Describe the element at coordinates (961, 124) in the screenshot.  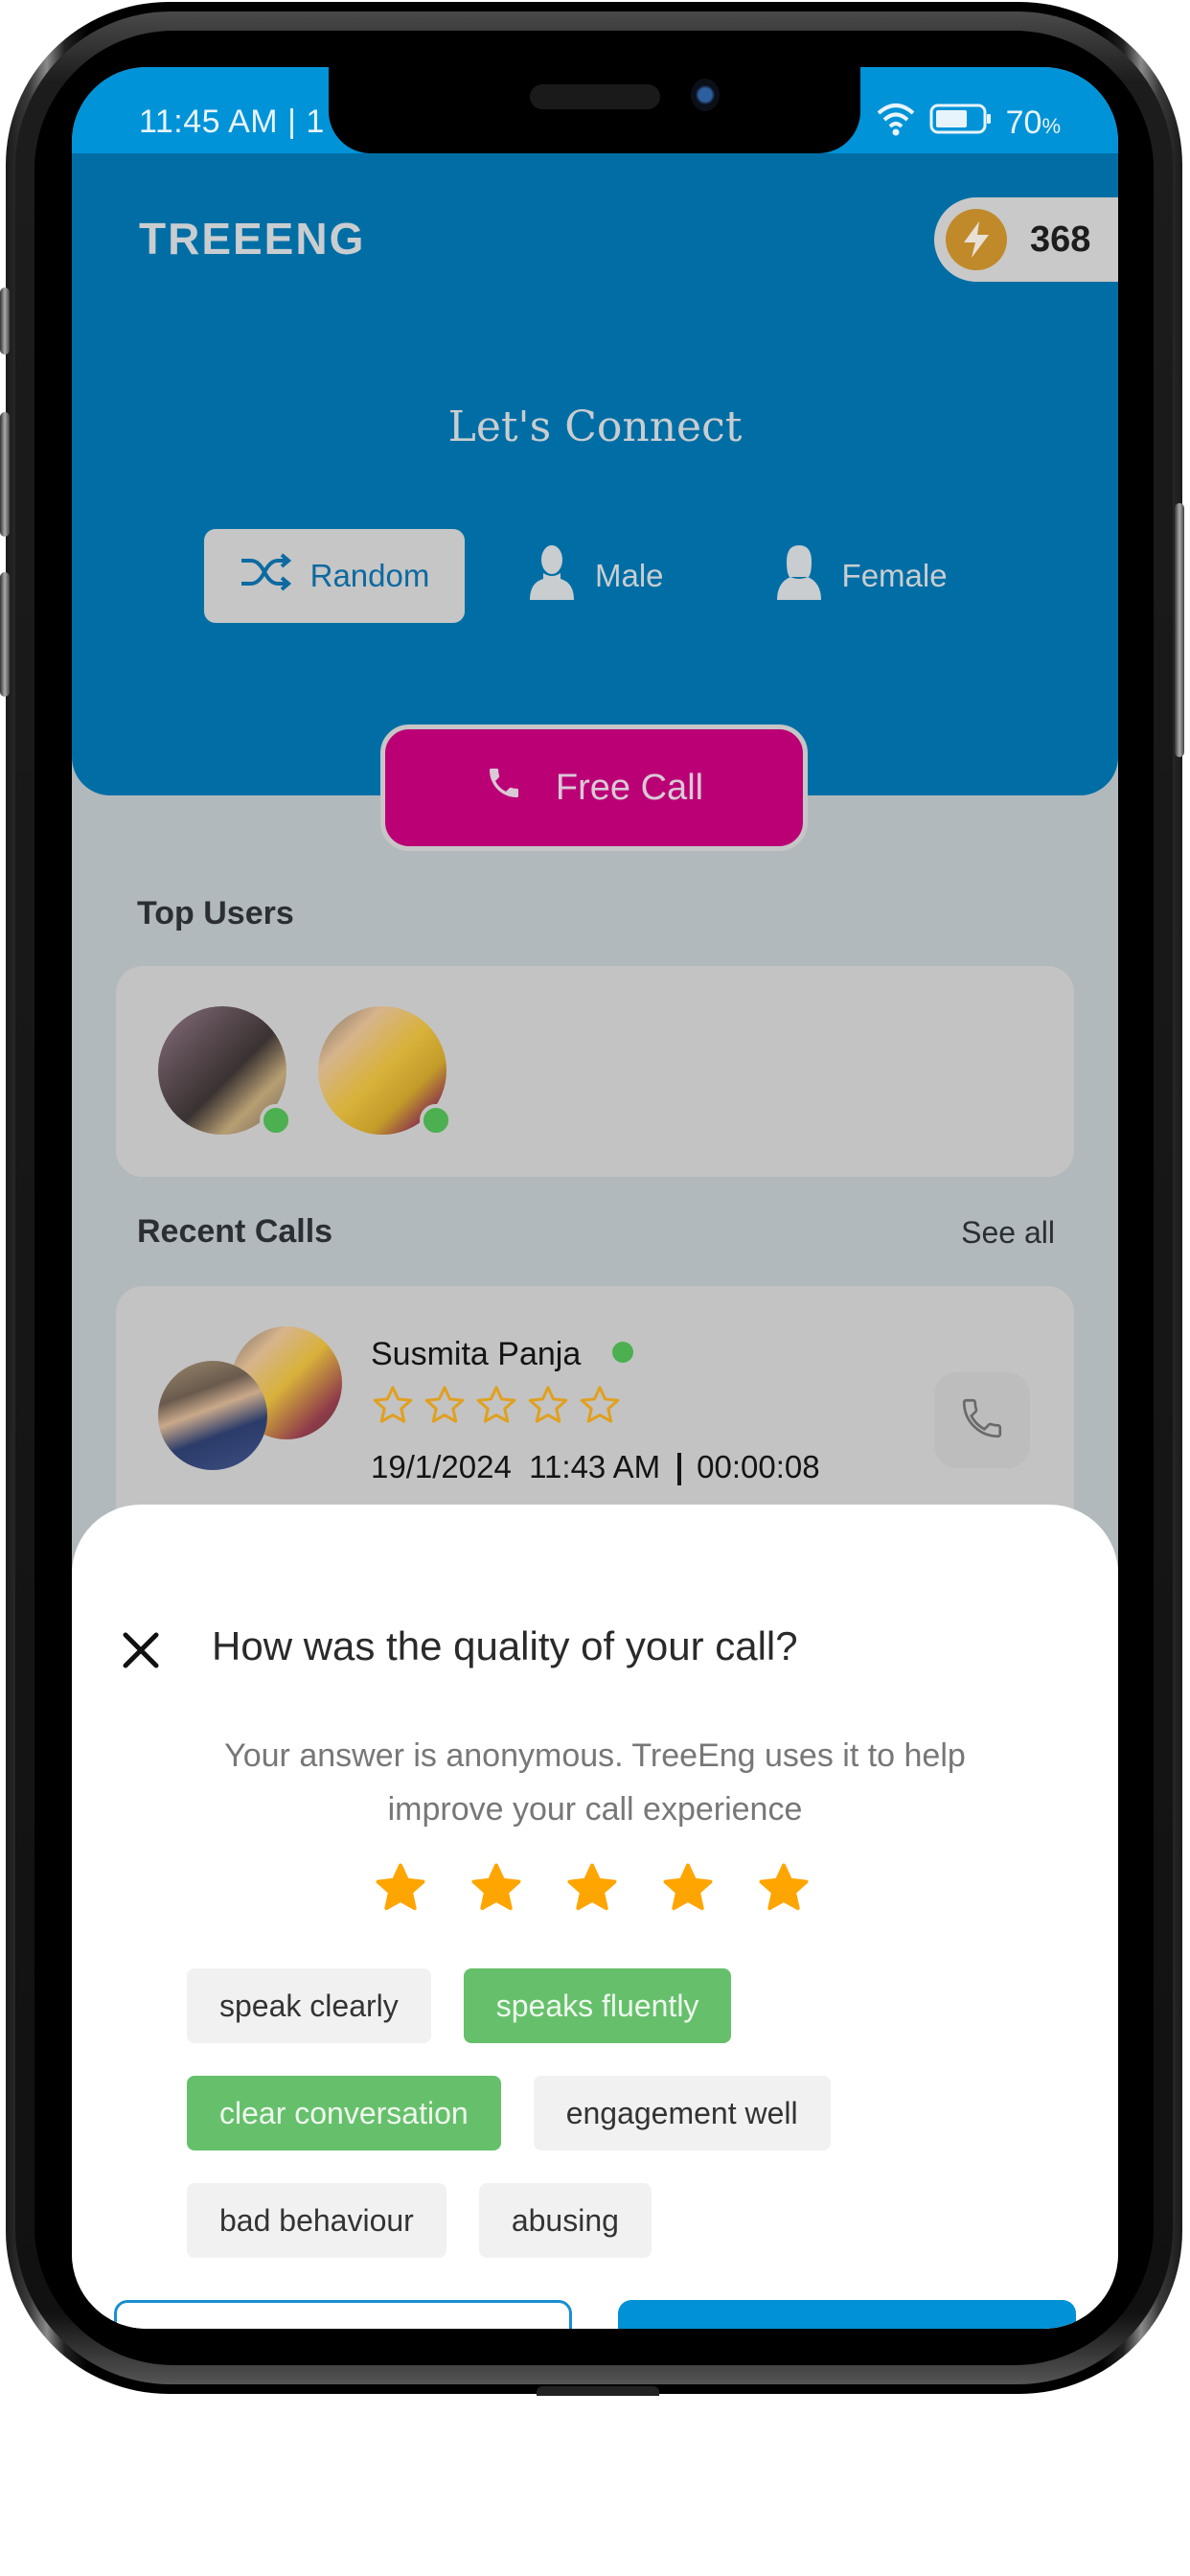
I see `battery-icon` at that location.